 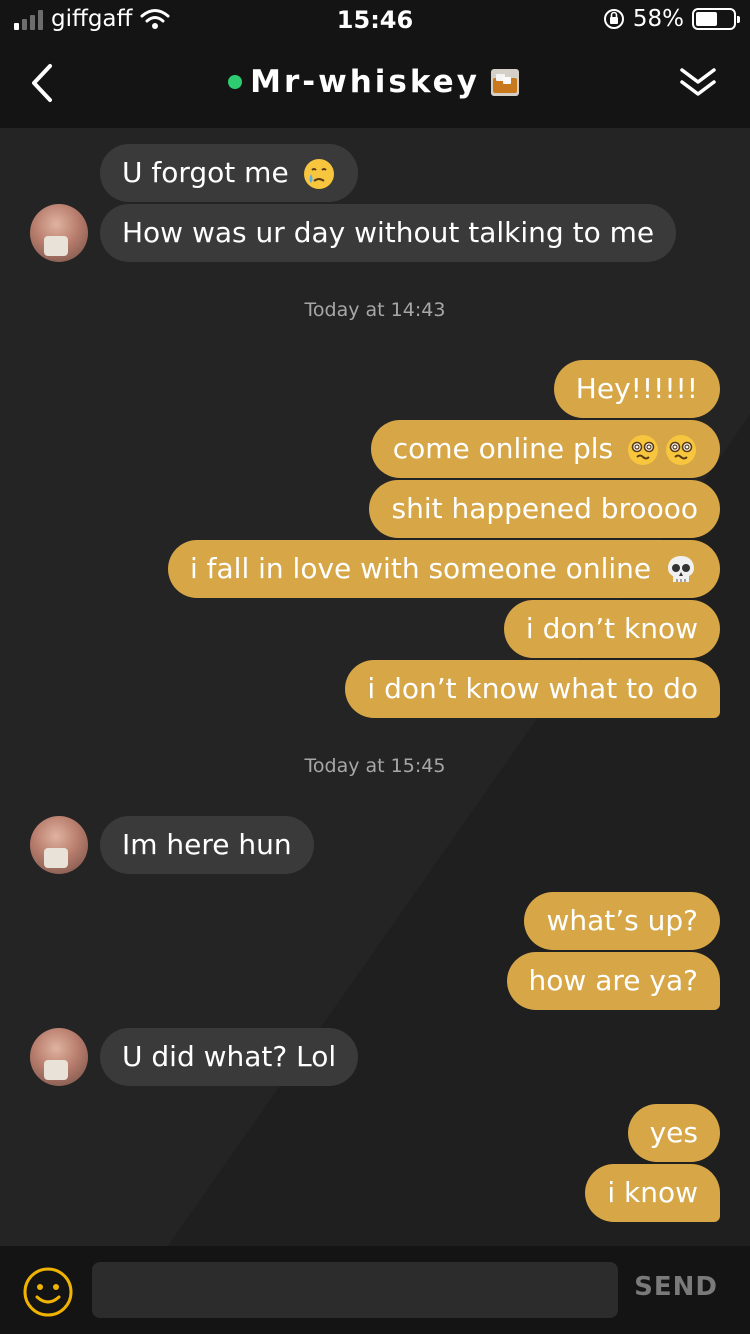 I want to click on message-text: i don’t know what to do, so click(x=532, y=688).